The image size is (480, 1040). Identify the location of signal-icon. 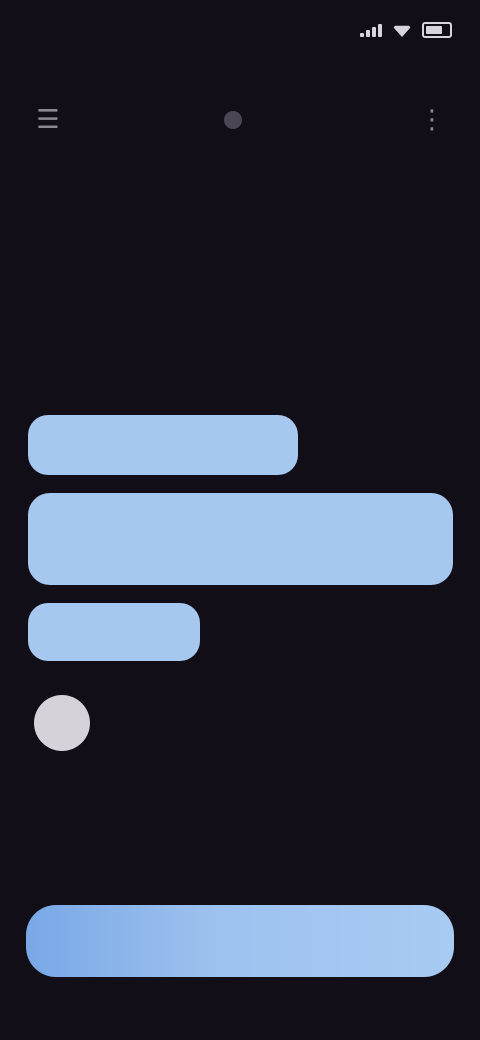
(371, 30).